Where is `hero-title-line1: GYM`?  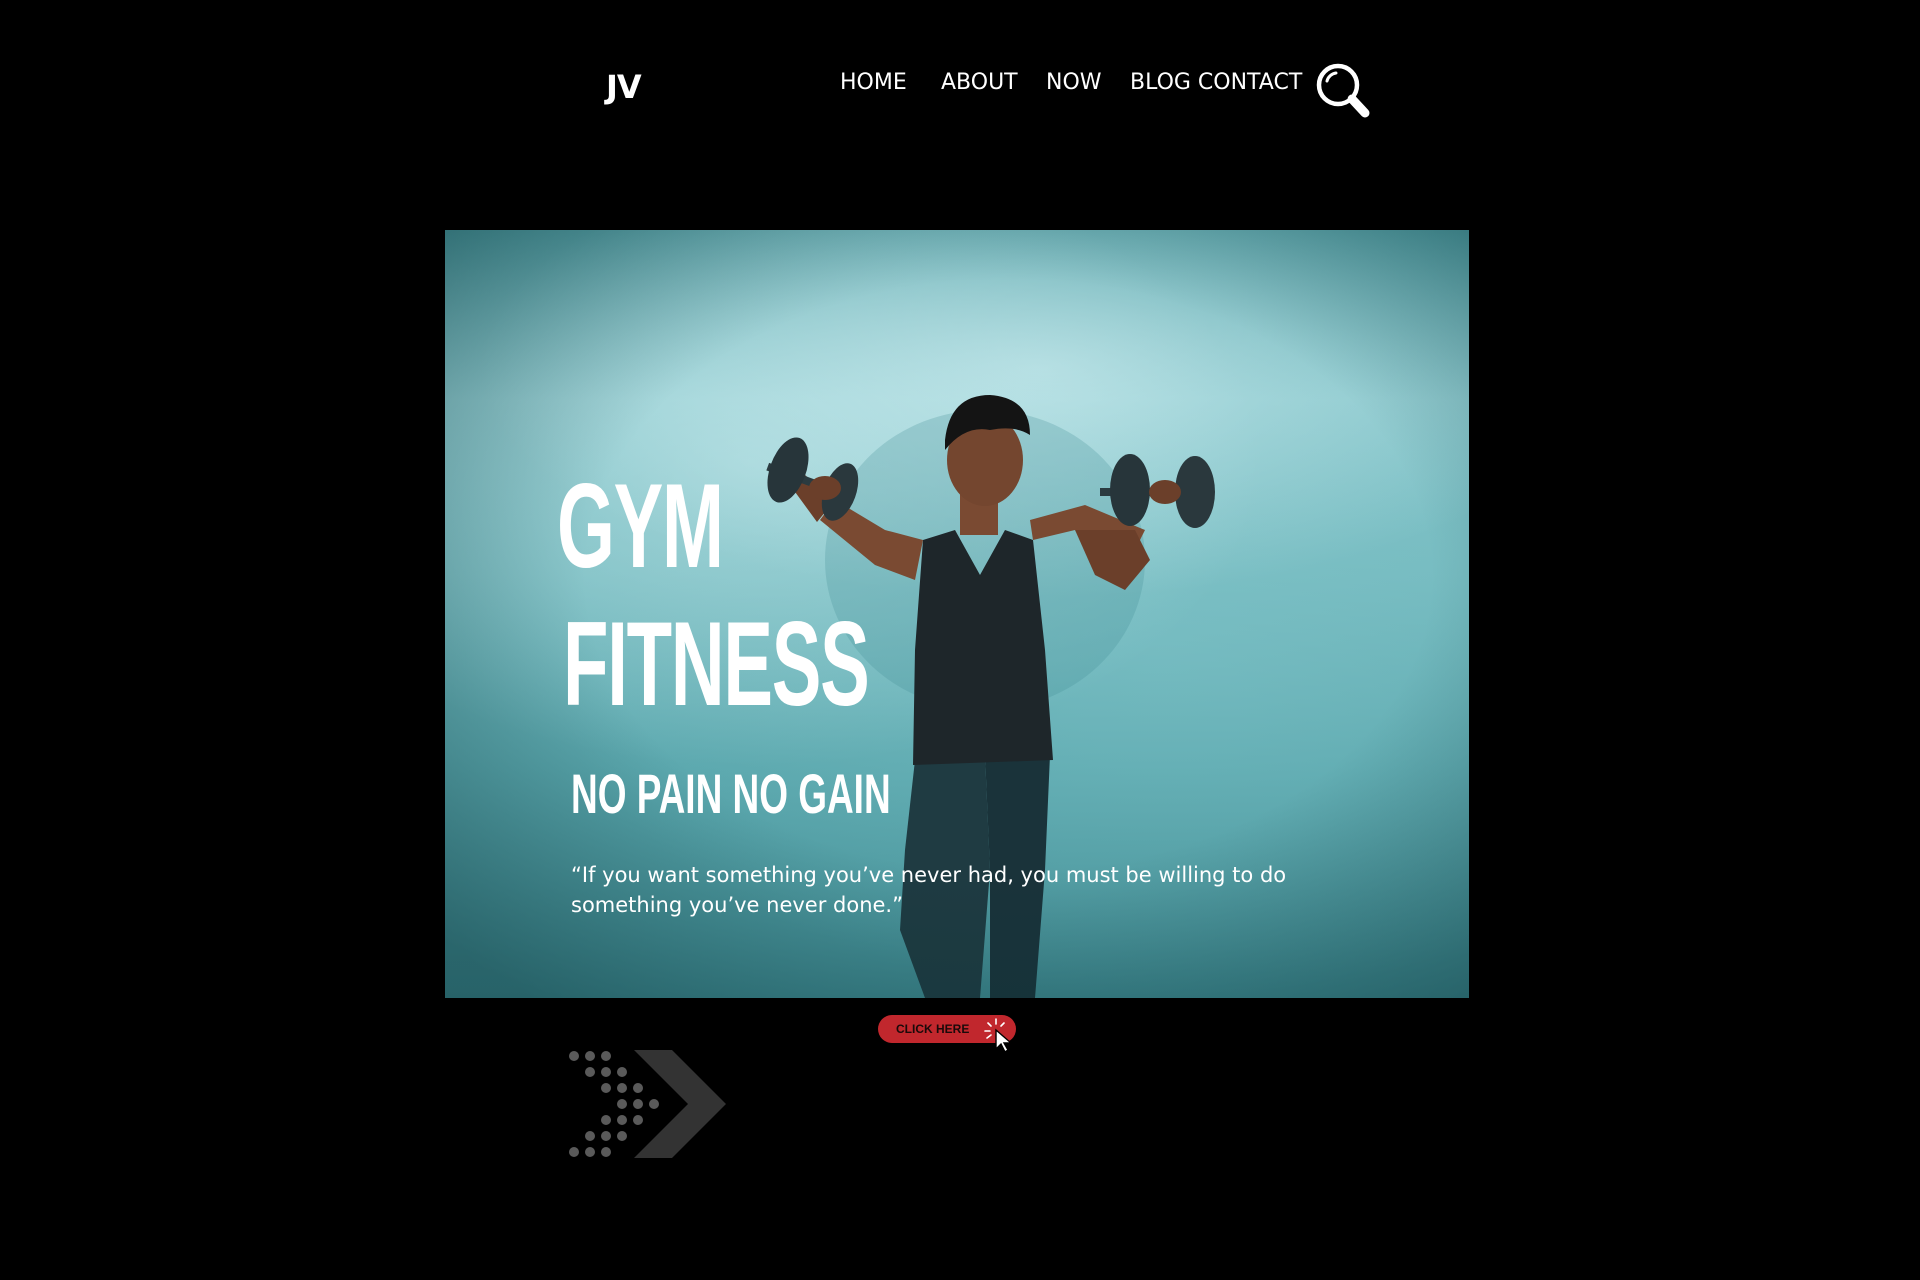 hero-title-line1: GYM is located at coordinates (640, 526).